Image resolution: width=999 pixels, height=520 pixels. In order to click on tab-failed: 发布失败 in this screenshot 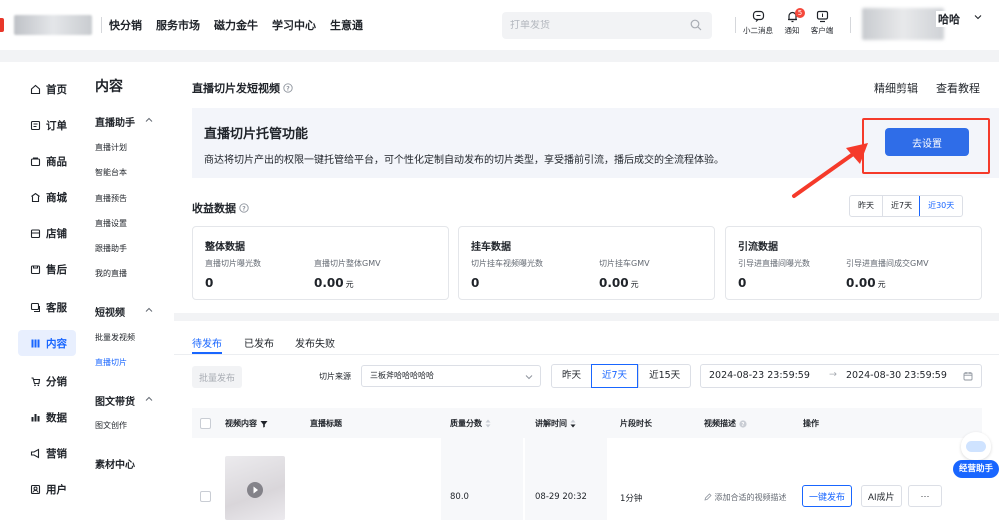, I will do `click(315, 342)`.